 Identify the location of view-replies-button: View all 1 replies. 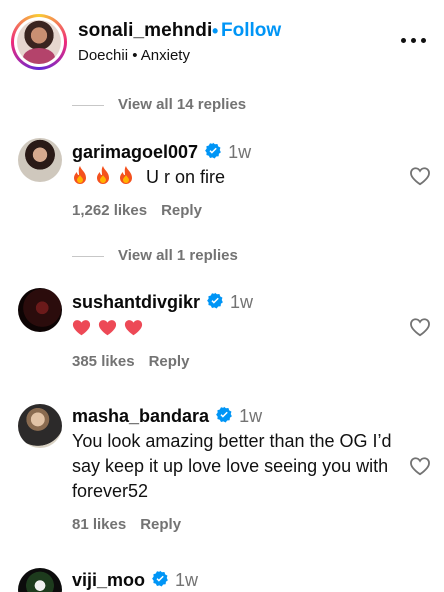
(155, 255).